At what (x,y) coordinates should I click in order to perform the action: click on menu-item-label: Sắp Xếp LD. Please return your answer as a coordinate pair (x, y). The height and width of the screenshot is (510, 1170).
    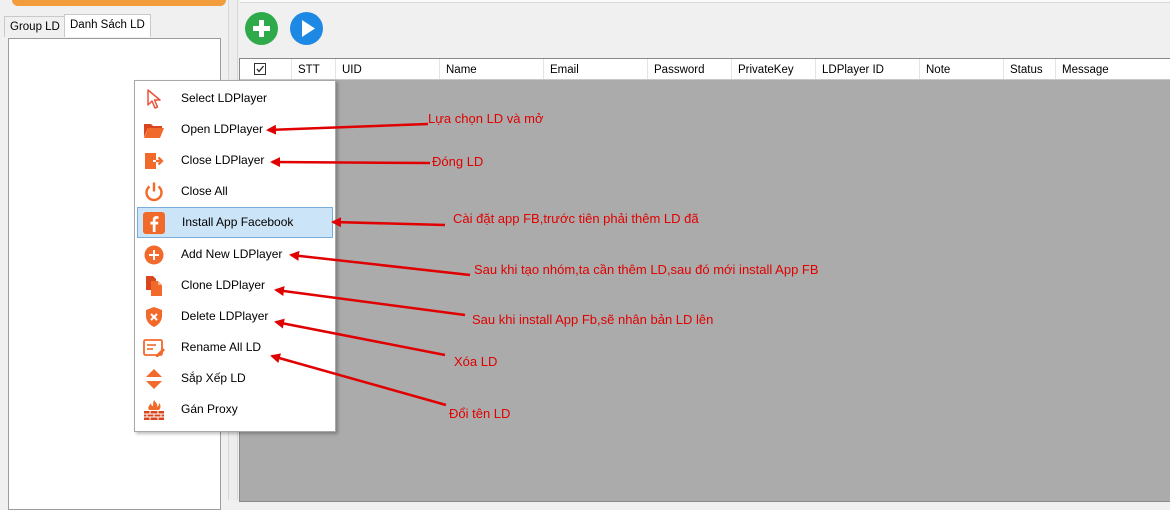
    Looking at the image, I should click on (213, 378).